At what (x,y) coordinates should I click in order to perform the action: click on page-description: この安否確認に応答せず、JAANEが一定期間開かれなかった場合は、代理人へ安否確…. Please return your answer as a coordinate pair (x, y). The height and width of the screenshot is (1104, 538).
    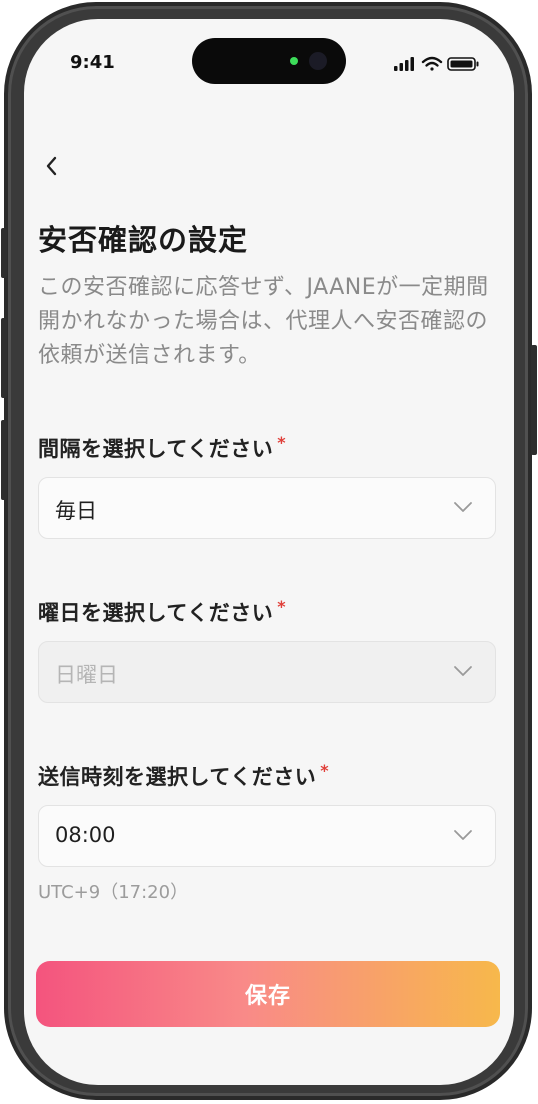
    Looking at the image, I should click on (263, 321).